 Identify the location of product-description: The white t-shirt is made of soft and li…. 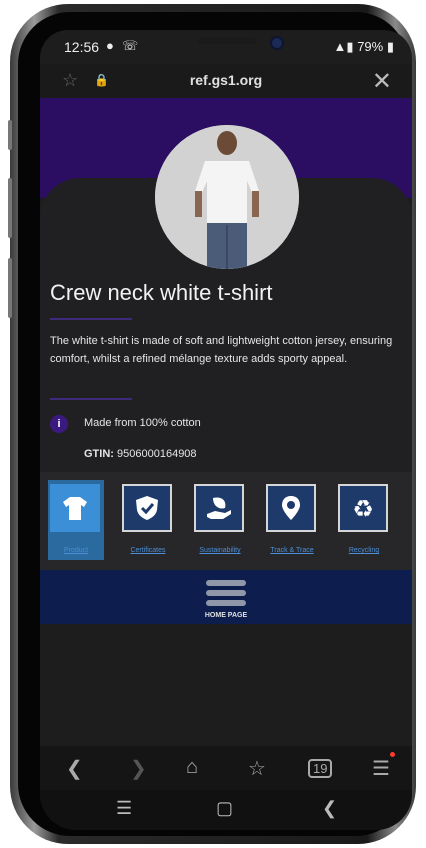
(221, 350).